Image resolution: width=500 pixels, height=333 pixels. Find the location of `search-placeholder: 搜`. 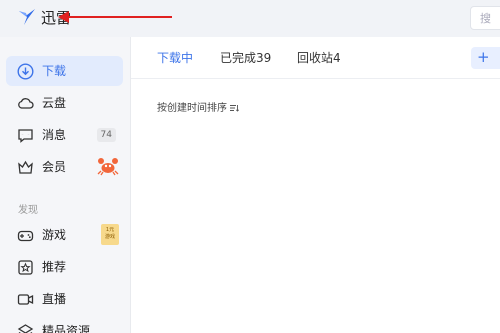

search-placeholder: 搜 is located at coordinates (485, 18).